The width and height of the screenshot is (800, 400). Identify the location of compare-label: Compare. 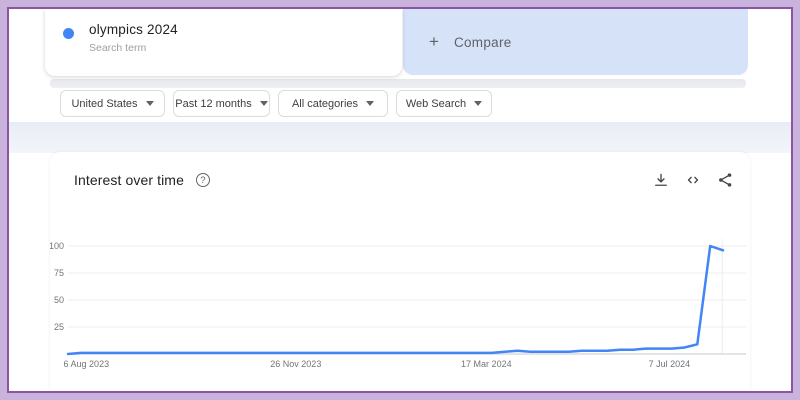
(482, 42).